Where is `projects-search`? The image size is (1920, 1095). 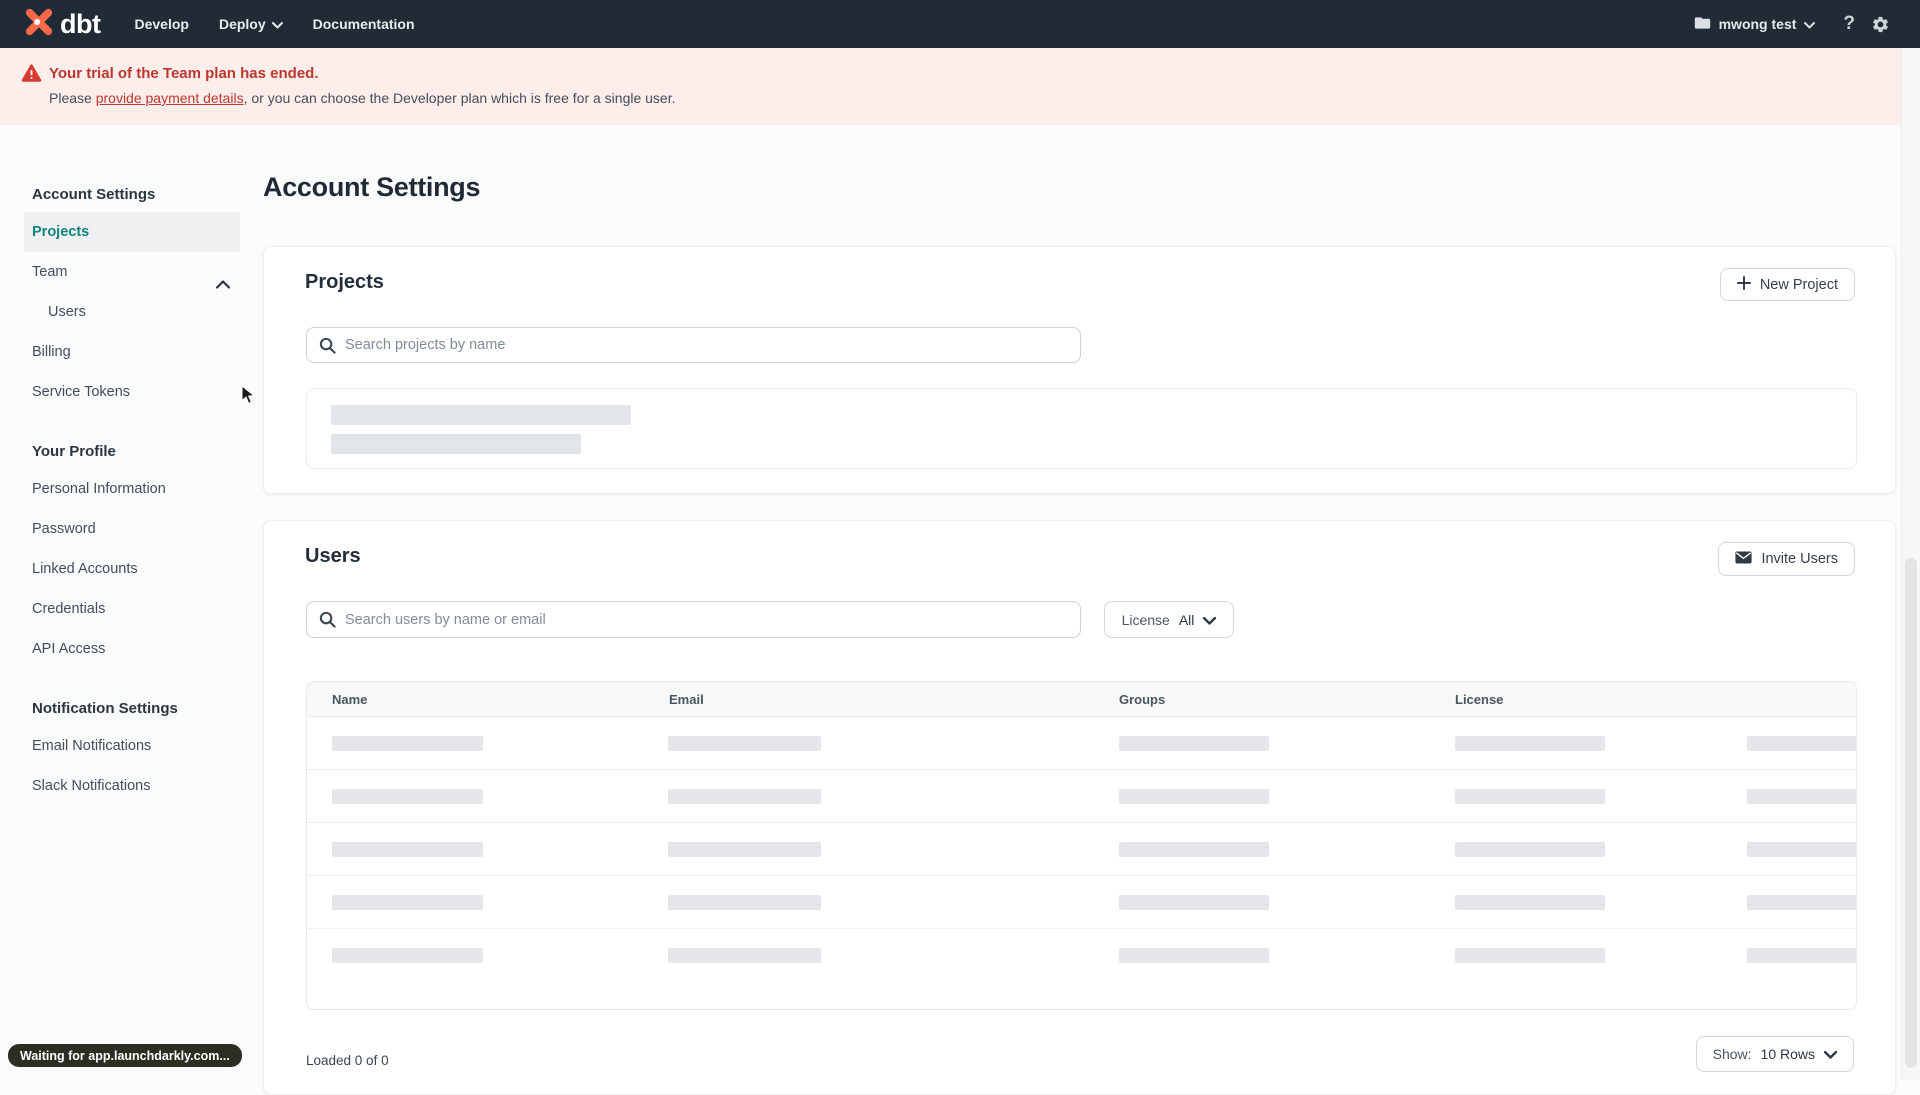
projects-search is located at coordinates (693, 345).